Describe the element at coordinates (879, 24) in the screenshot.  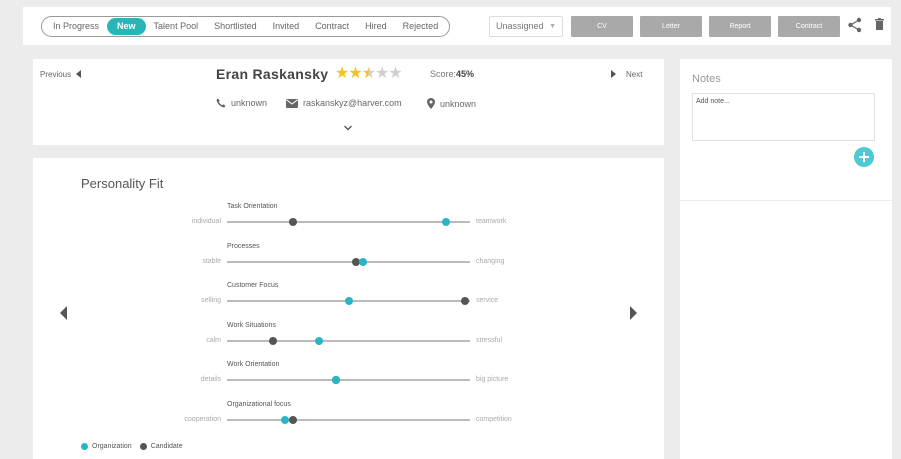
I see `trash-icon` at that location.